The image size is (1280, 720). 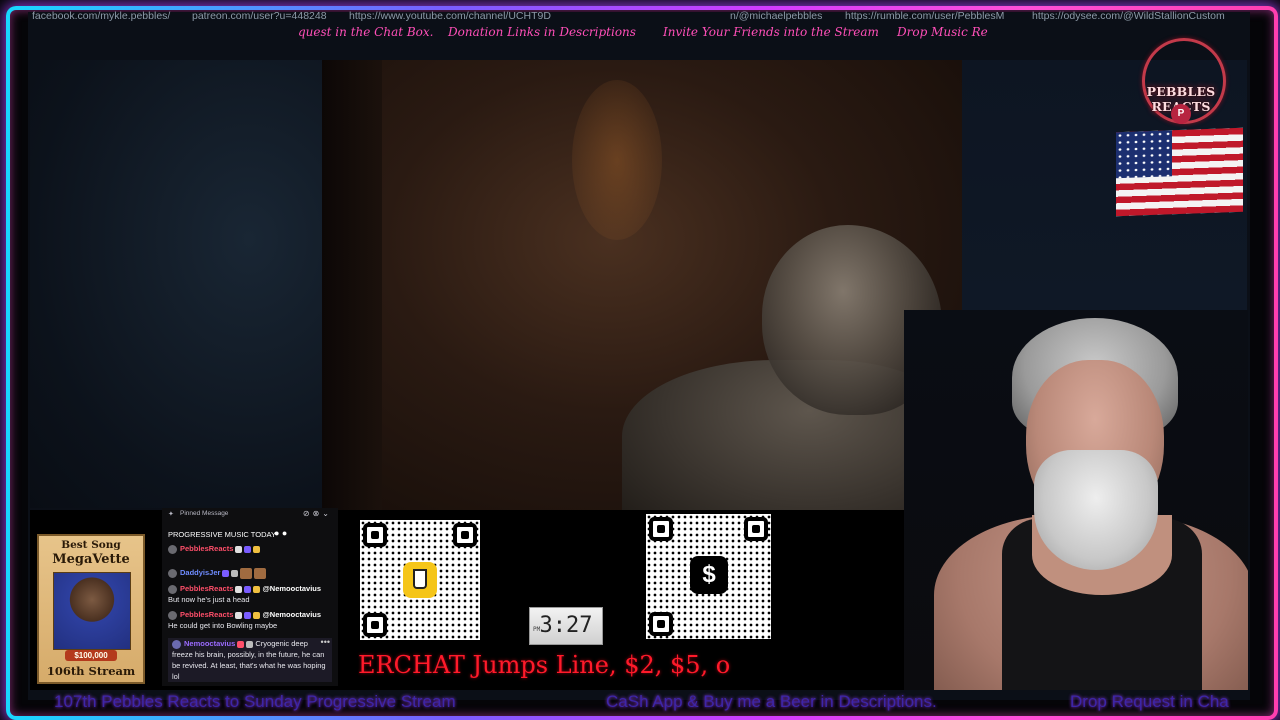 I want to click on pinned-message-author: PebblesReacts, so click(x=250, y=548).